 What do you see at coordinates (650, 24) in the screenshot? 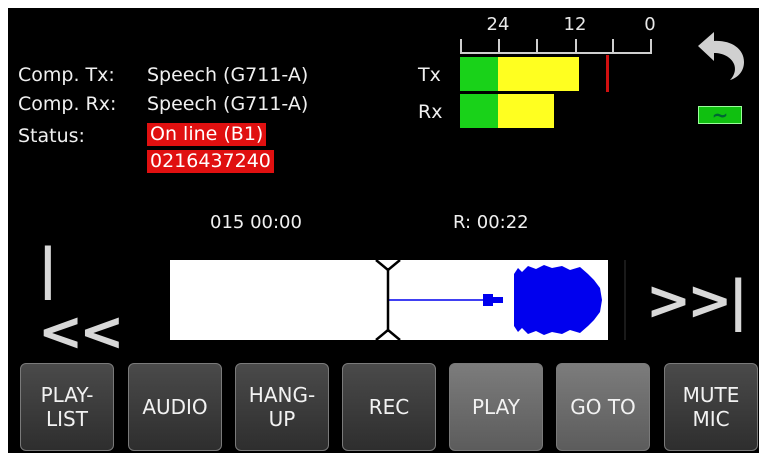
I see `scale-0: 0` at bounding box center [650, 24].